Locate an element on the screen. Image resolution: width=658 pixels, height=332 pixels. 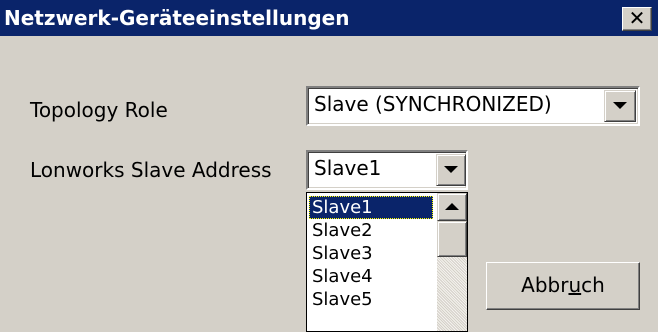
topology-role-label: Topology Role is located at coordinates (99, 110).